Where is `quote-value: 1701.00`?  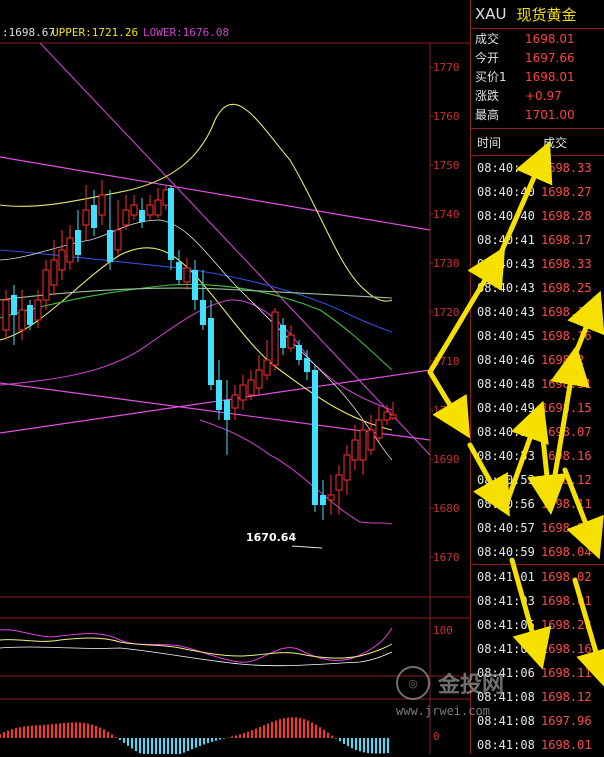 quote-value: 1701.00 is located at coordinates (550, 114).